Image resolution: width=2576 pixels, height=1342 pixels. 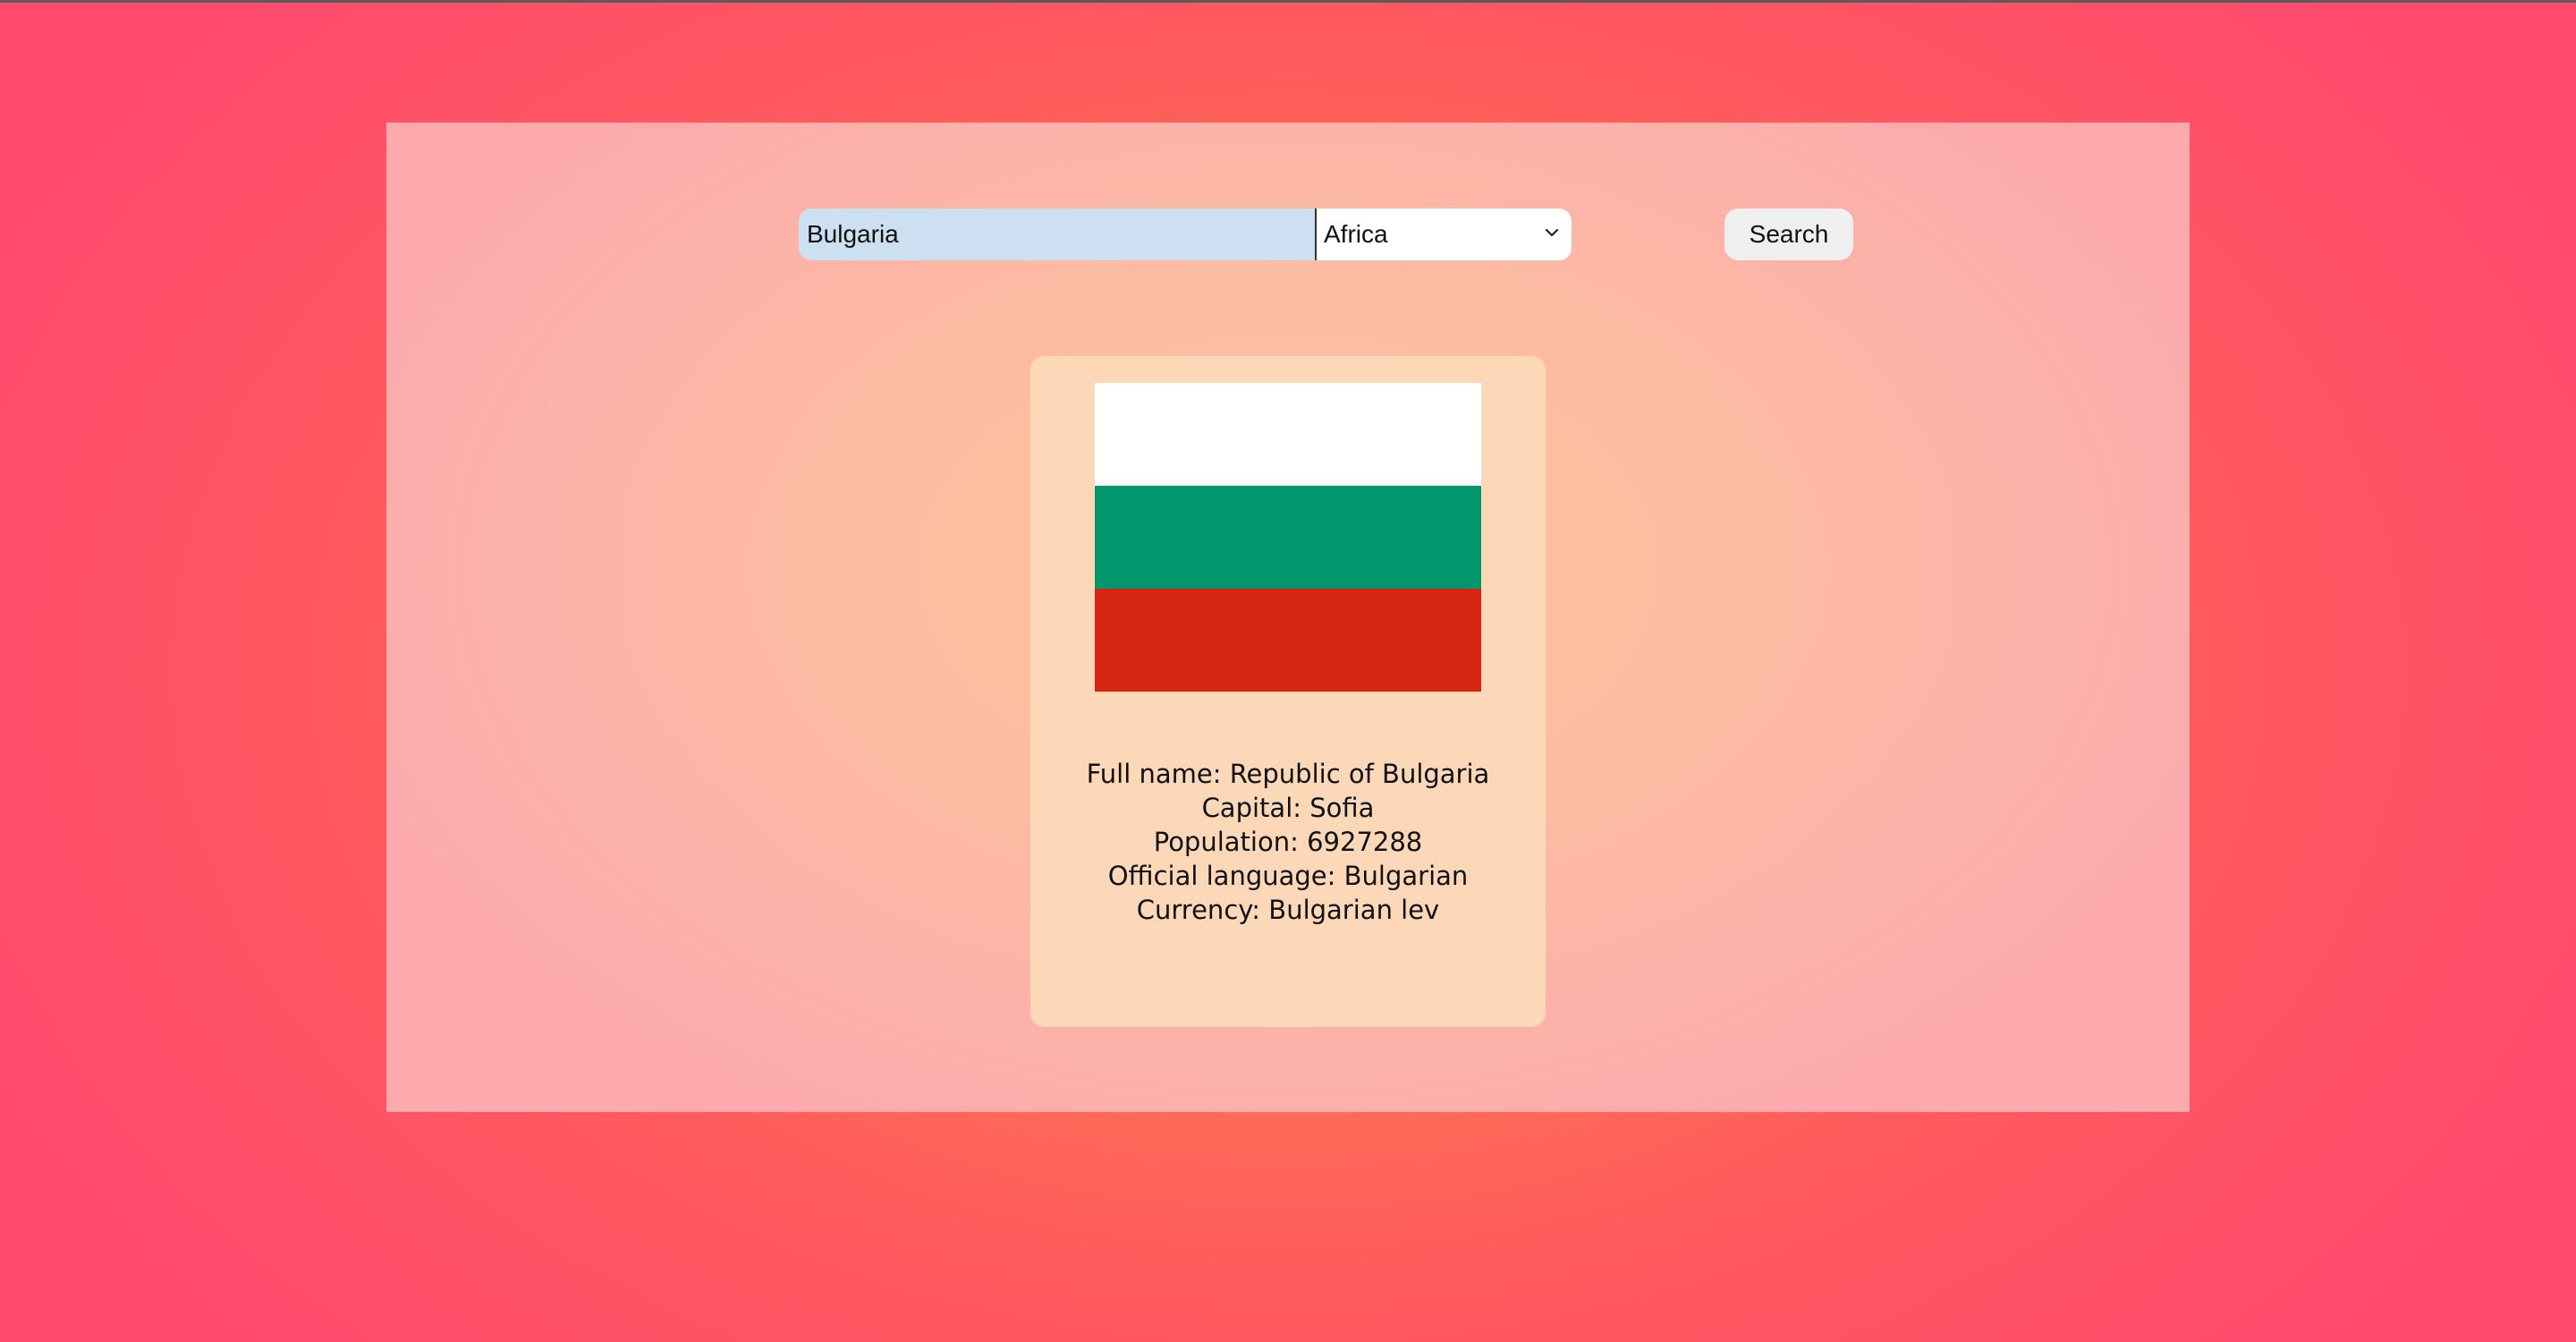 I want to click on region-select: Africa, so click(x=1443, y=234).